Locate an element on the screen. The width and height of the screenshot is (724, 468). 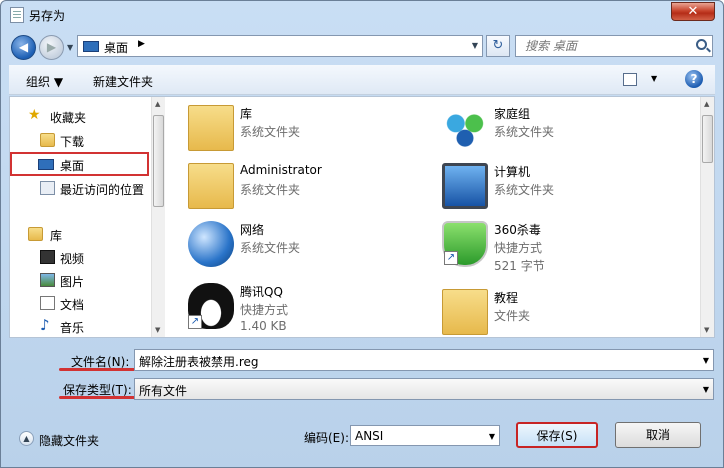
antivirus-shield-icon: ↗ is located at coordinates (465, 244).